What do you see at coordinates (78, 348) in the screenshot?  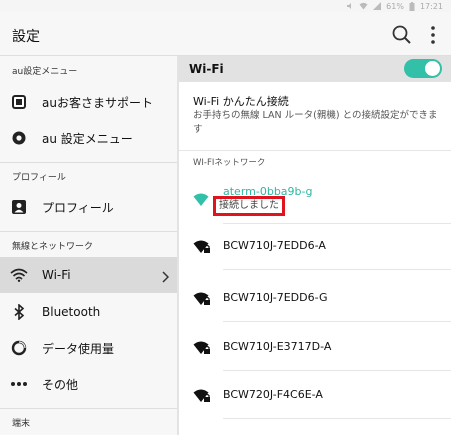 I see `sidebar-item-label: データ使用量` at bounding box center [78, 348].